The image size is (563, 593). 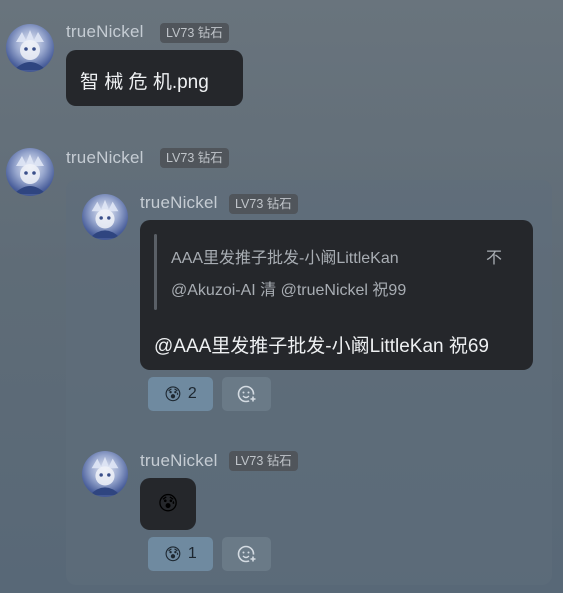 I want to click on reaction-button: 😰 1, so click(x=180, y=554).